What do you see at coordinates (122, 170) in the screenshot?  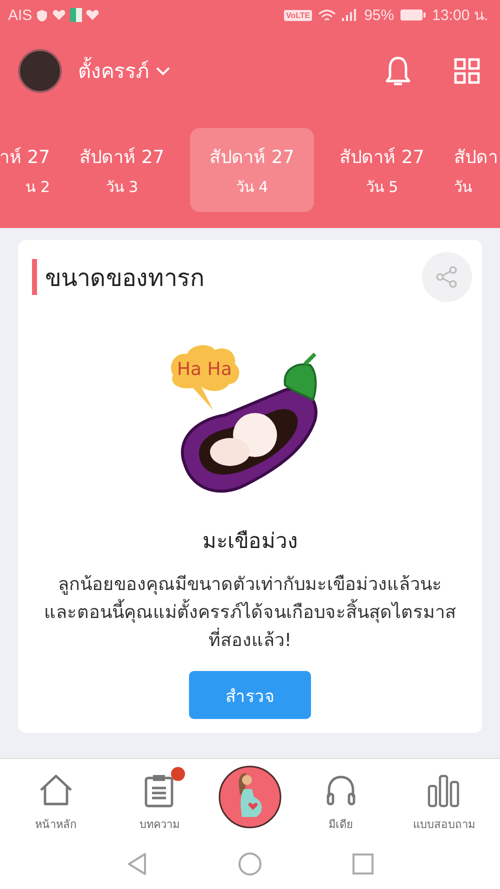 I see `day-tab: สัปดาห์ 27 วัน 3` at bounding box center [122, 170].